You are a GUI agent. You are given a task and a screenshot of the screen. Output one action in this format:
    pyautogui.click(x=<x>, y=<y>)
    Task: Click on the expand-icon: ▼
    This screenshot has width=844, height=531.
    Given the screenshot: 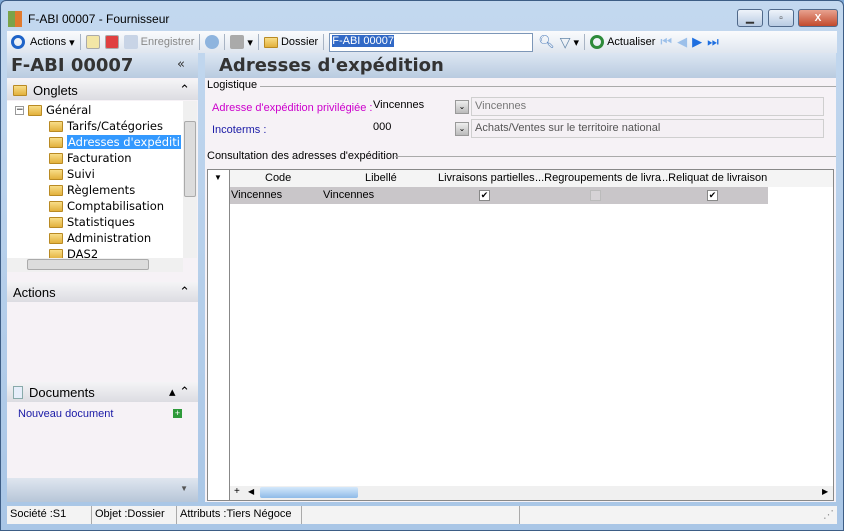 What is the action you would take?
    pyautogui.click(x=184, y=488)
    